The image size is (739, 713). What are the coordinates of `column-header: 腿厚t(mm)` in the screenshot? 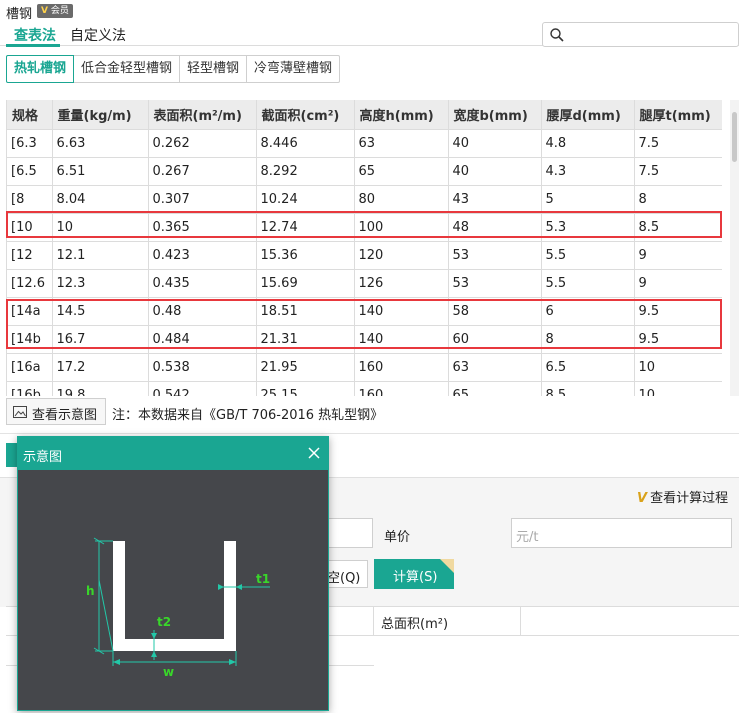 It's located at (678, 115).